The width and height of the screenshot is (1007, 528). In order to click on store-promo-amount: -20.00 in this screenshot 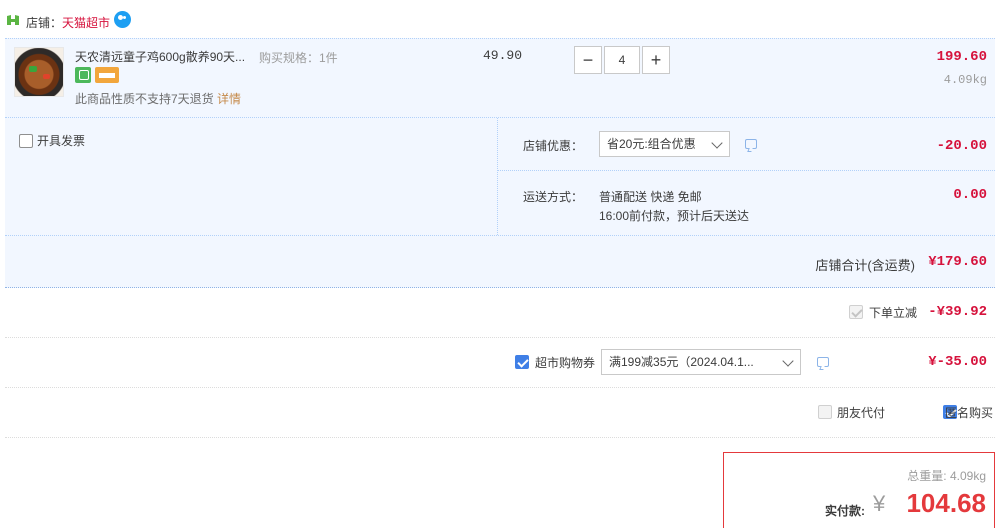, I will do `click(961, 146)`.